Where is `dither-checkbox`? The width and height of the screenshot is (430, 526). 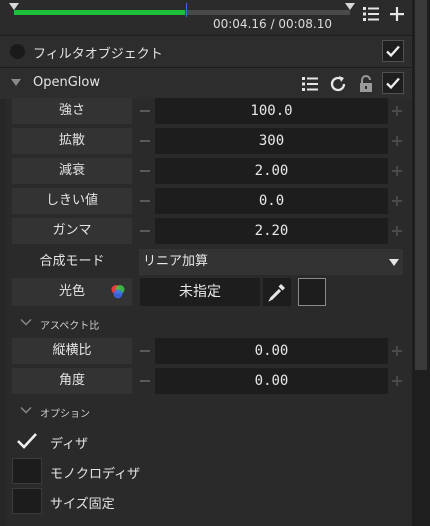 dither-checkbox is located at coordinates (27, 441).